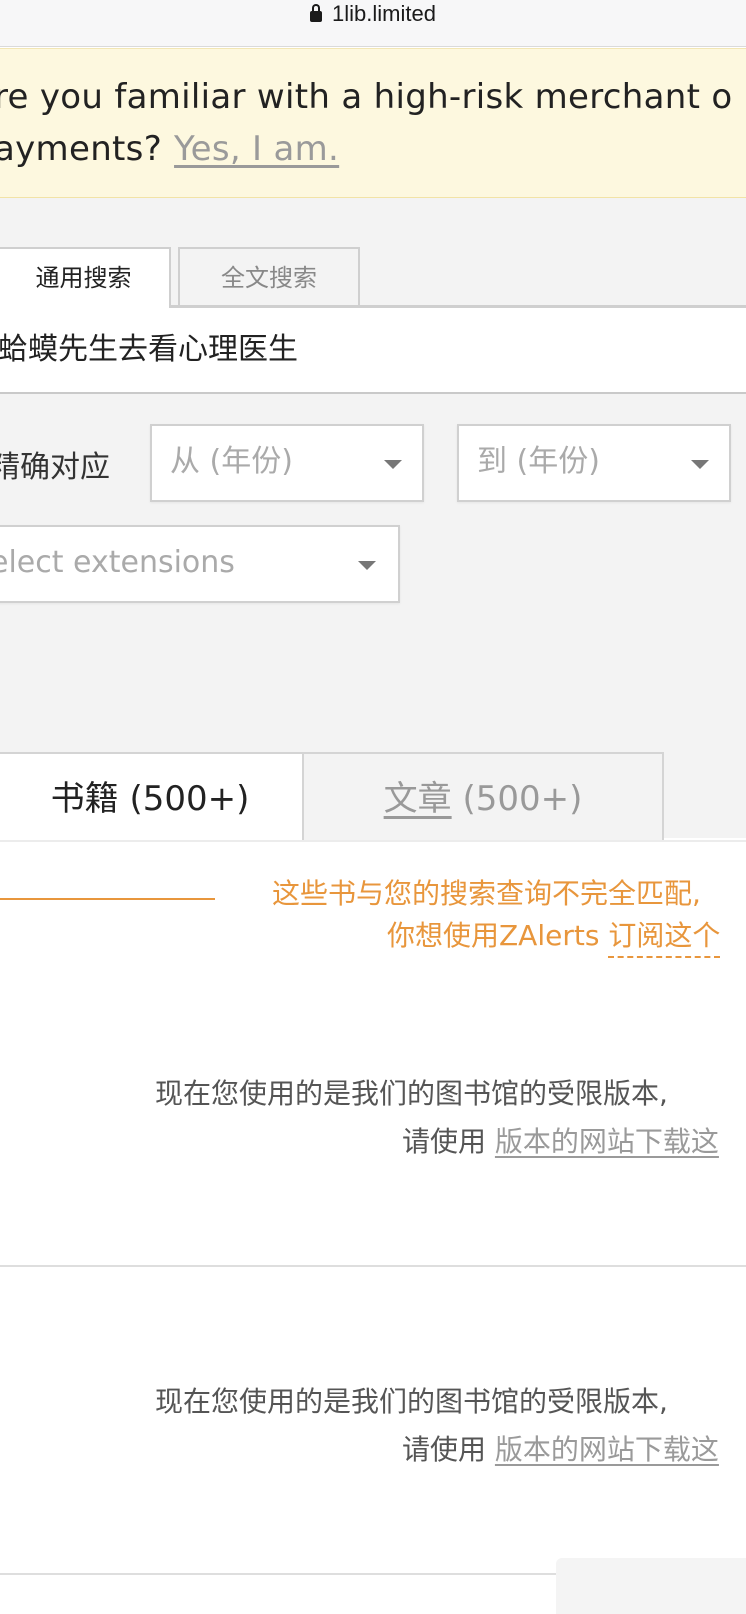  I want to click on zalerts-notice: 你想使用ZAlerts 订阅这个, so click(554, 936).